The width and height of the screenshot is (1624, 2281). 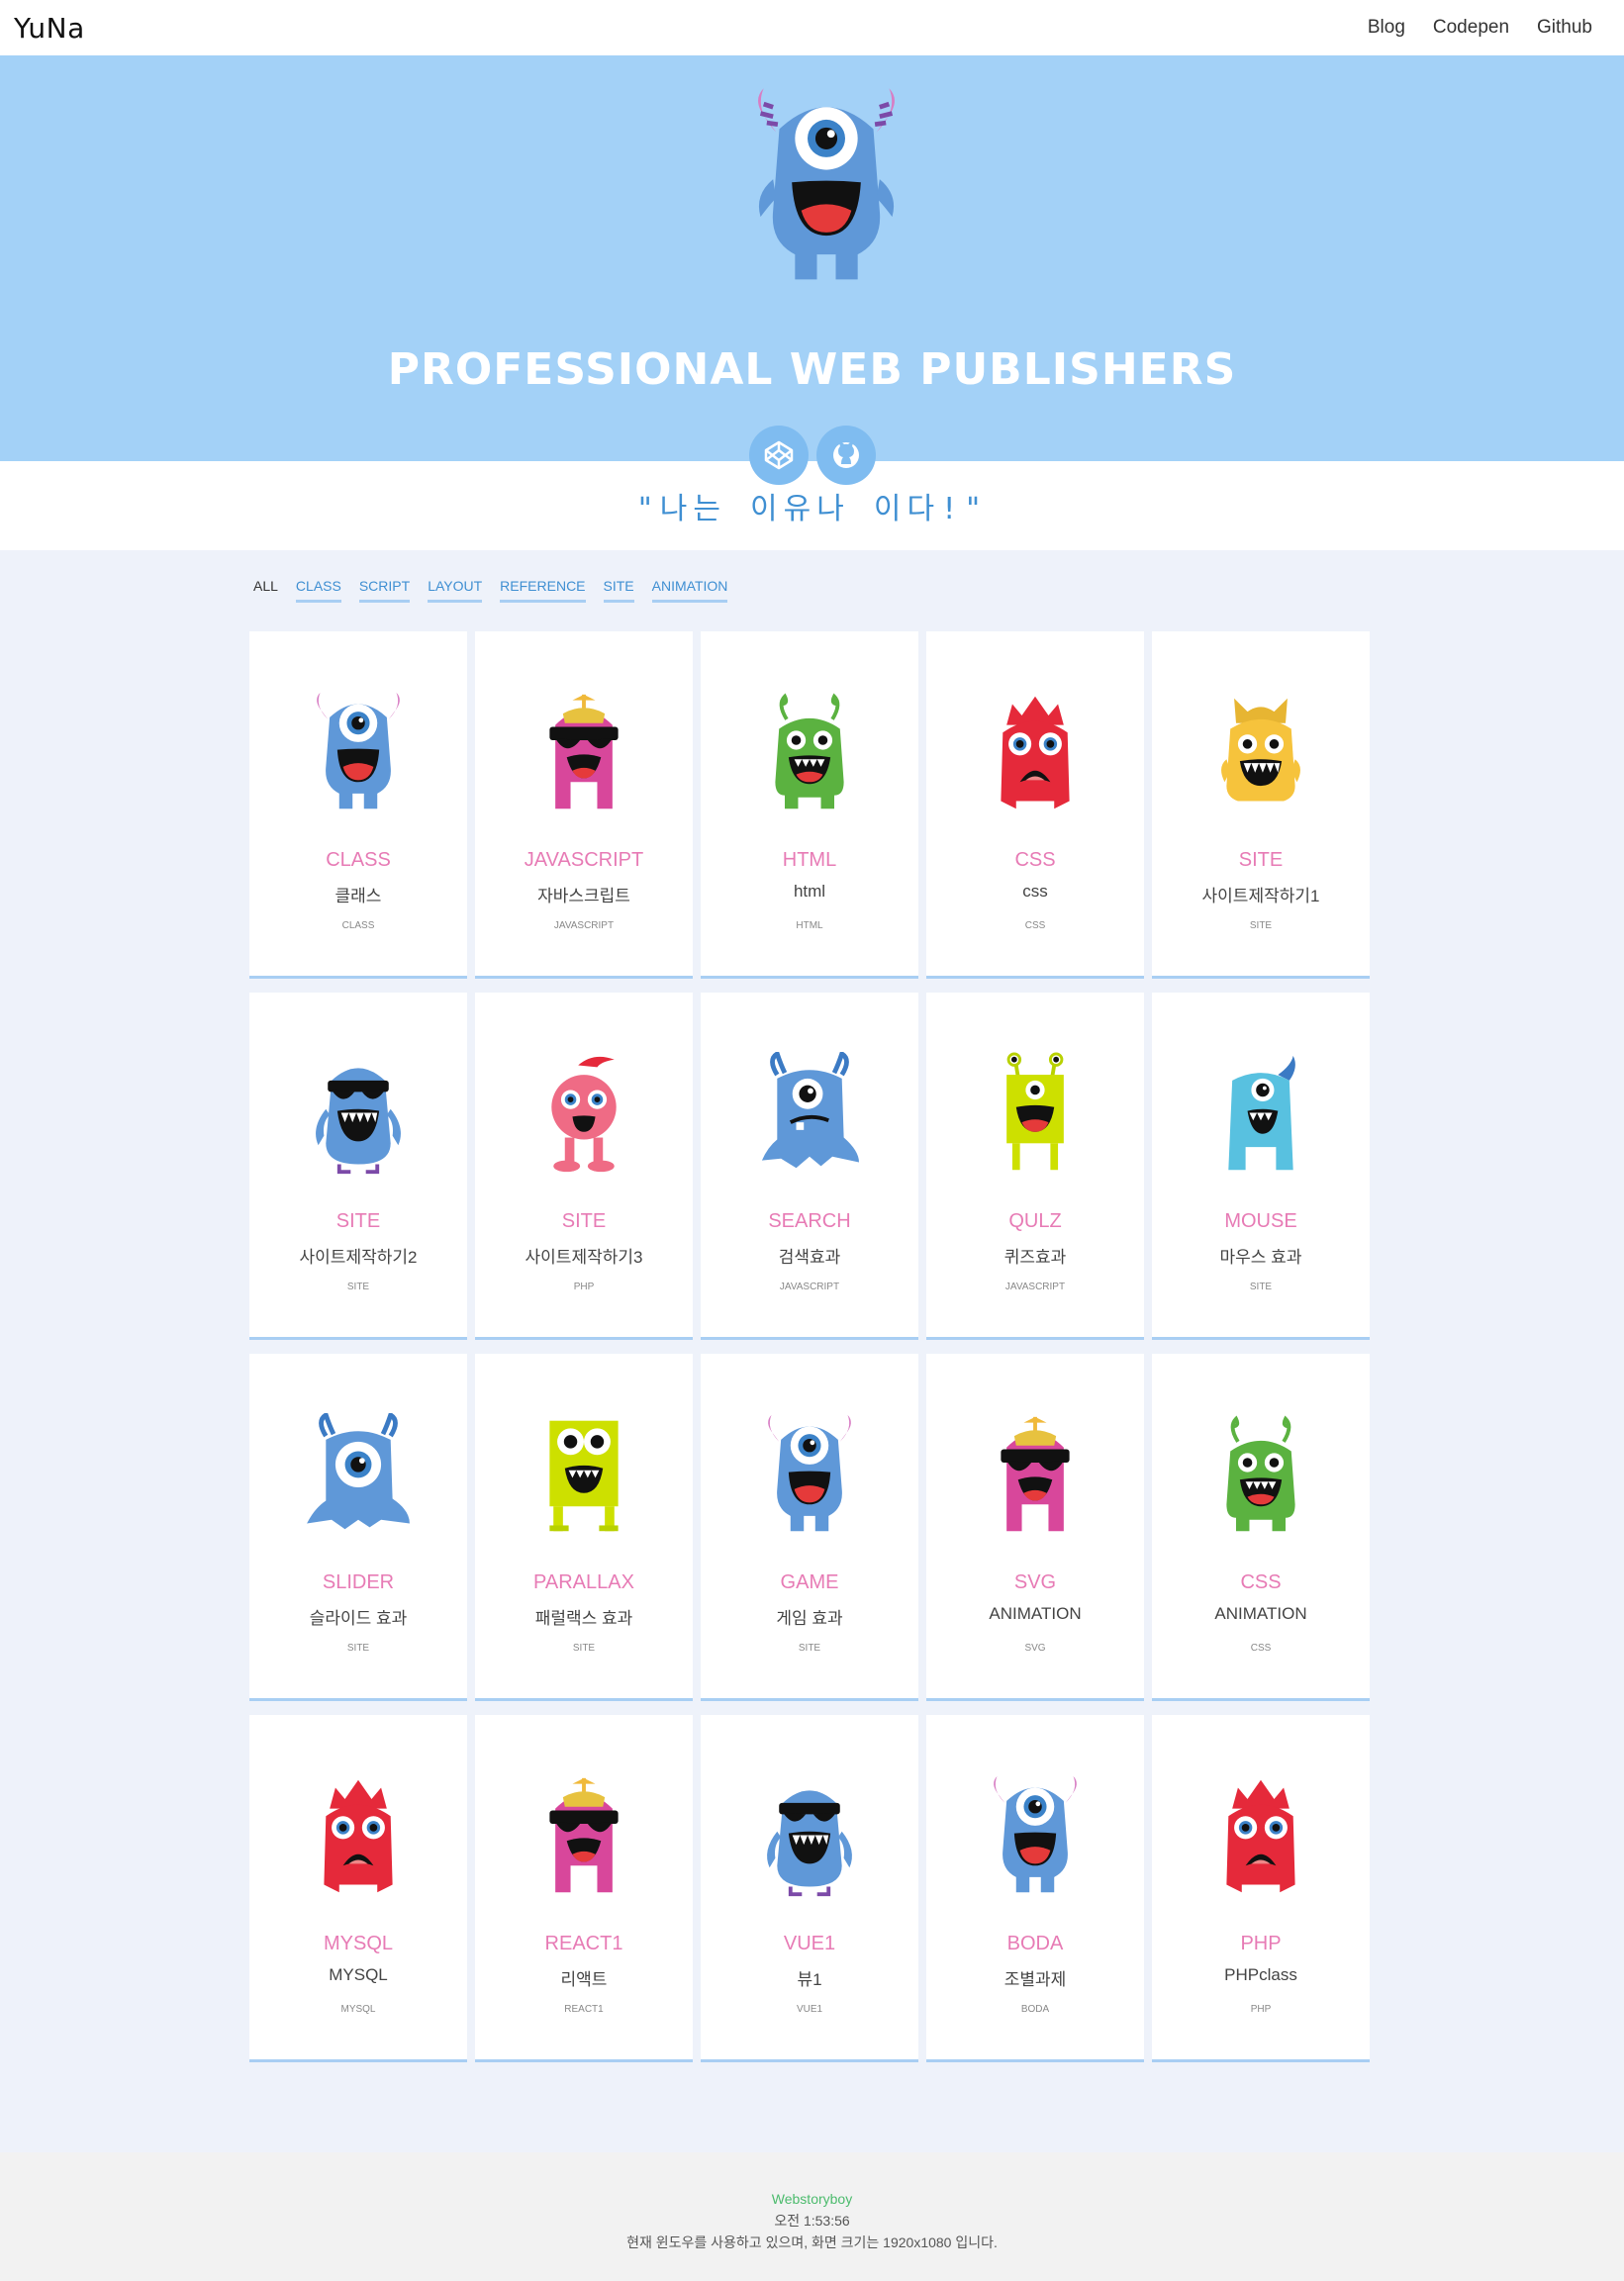 What do you see at coordinates (812, 2221) in the screenshot?
I see `footer-clock: 오전 1:53:56` at bounding box center [812, 2221].